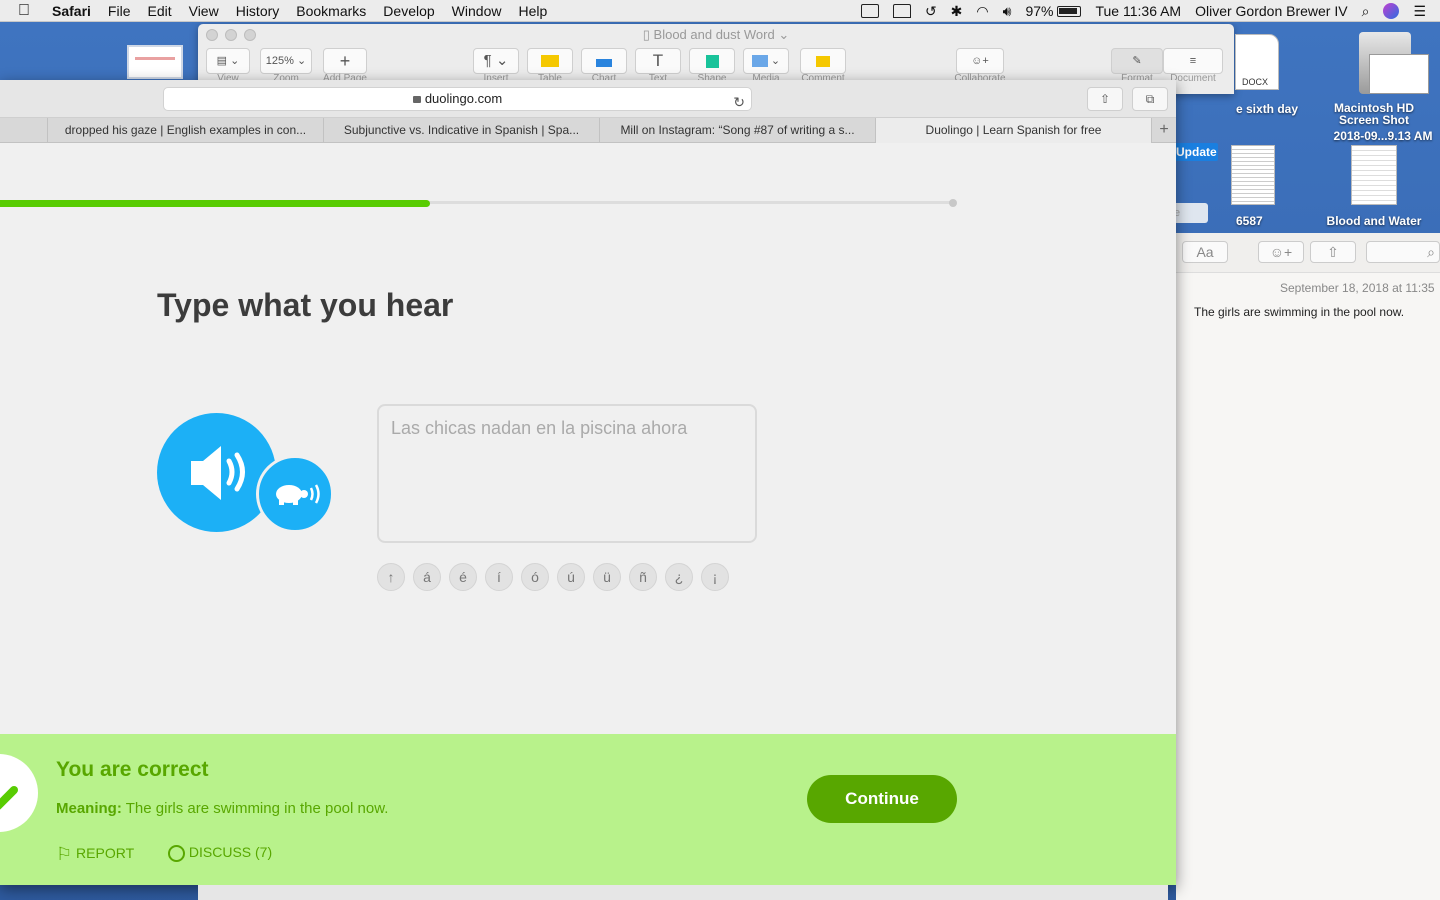  What do you see at coordinates (258, 11) in the screenshot?
I see `menu-history: History` at bounding box center [258, 11].